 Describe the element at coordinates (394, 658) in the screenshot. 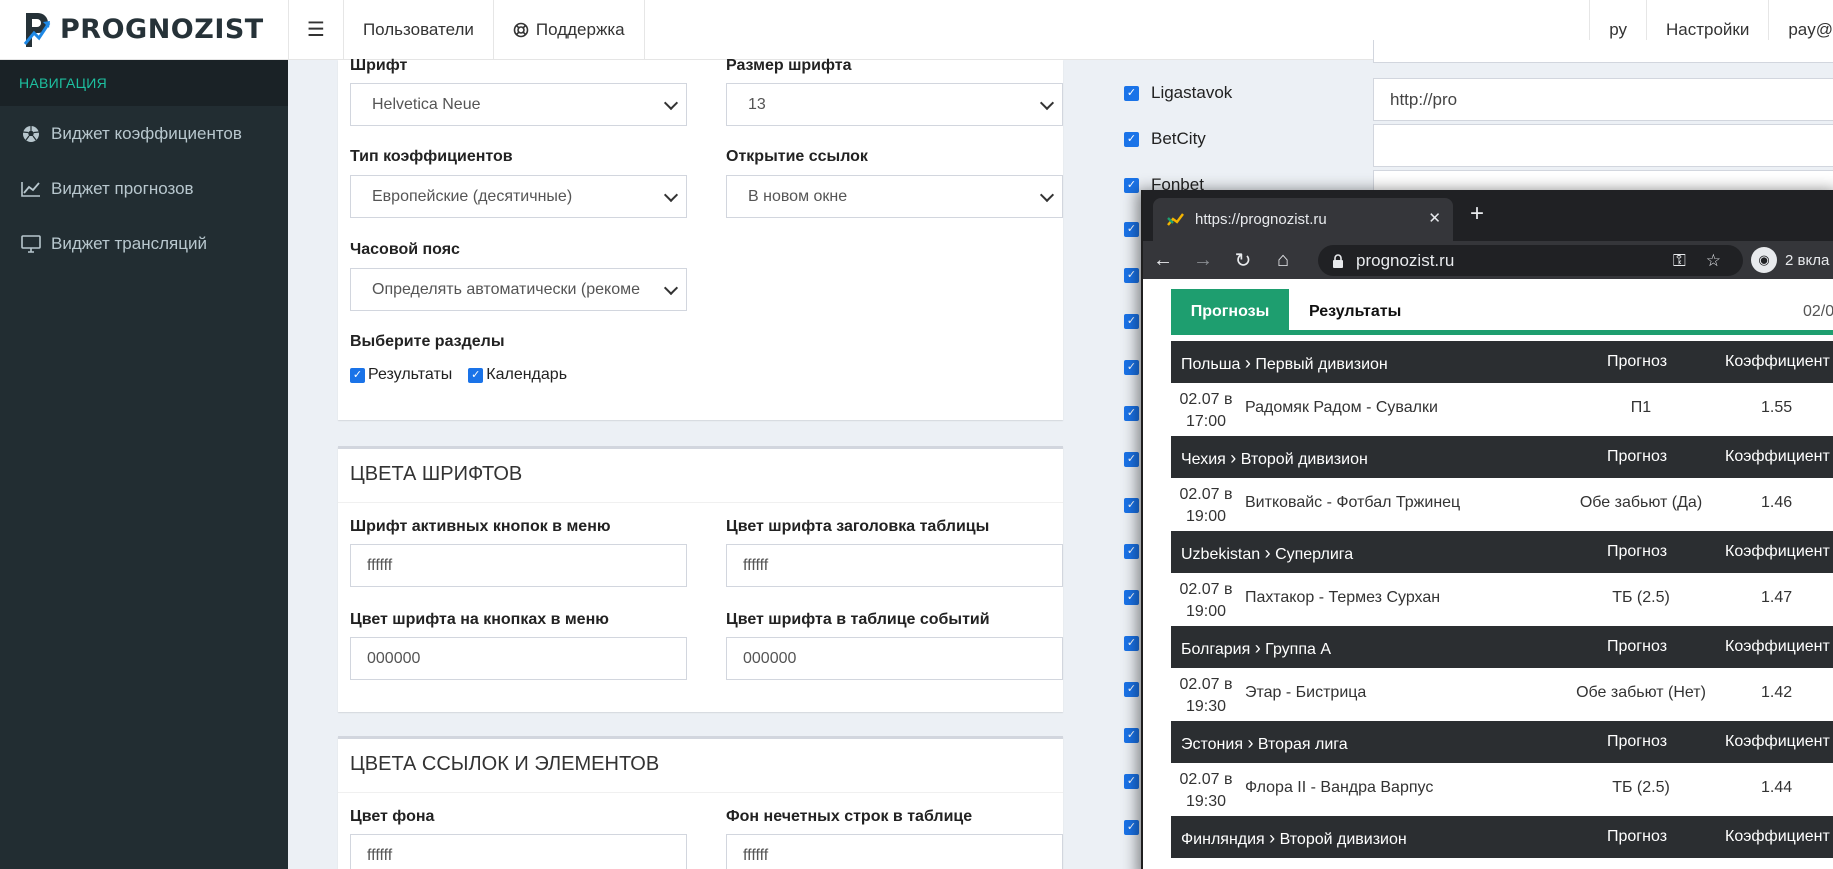

I see `input-value: 000000` at that location.